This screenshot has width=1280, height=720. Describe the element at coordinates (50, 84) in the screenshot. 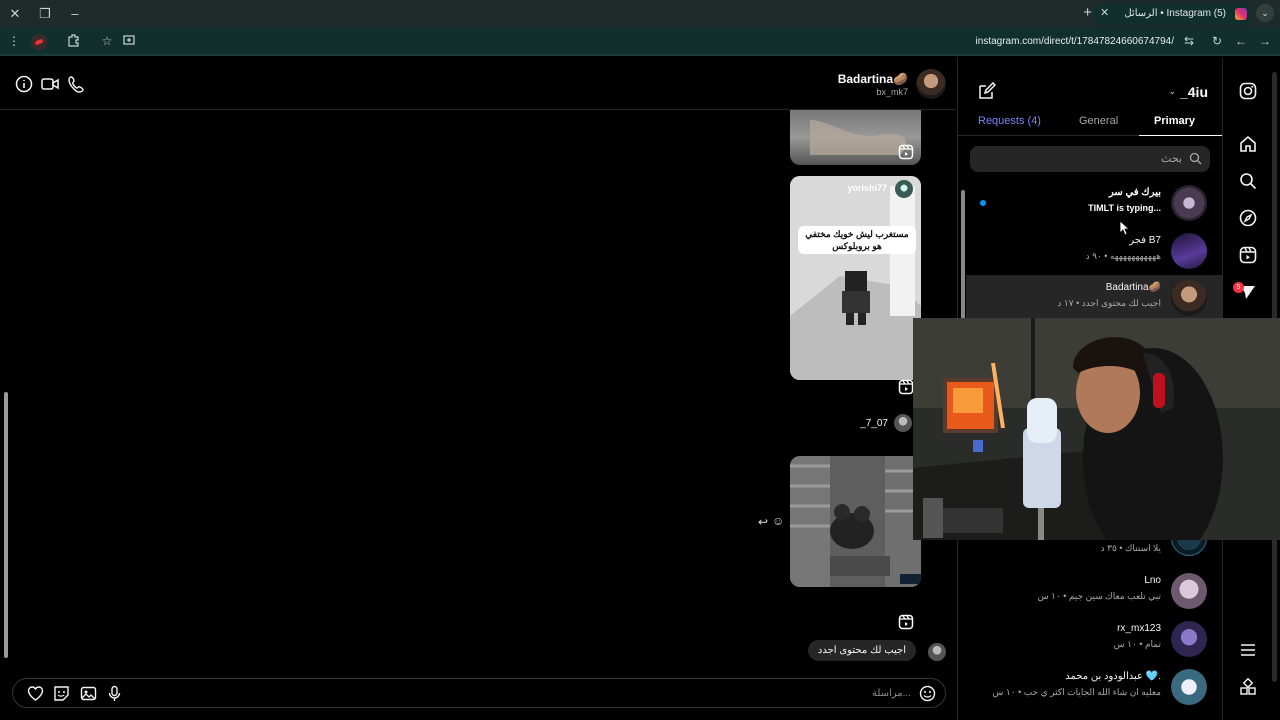

I see `video-call-icon` at that location.